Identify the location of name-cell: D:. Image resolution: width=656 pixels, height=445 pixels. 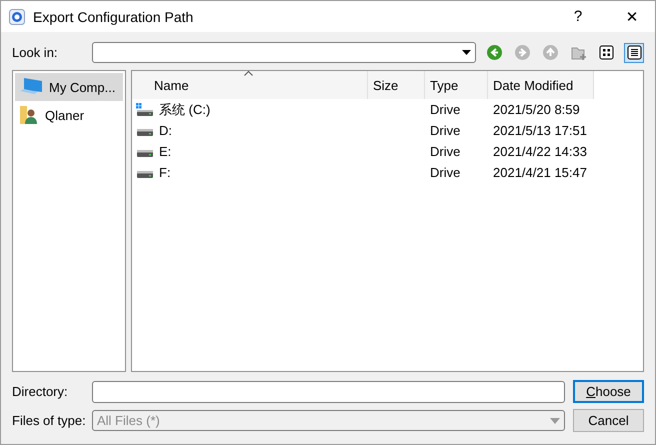
(165, 130).